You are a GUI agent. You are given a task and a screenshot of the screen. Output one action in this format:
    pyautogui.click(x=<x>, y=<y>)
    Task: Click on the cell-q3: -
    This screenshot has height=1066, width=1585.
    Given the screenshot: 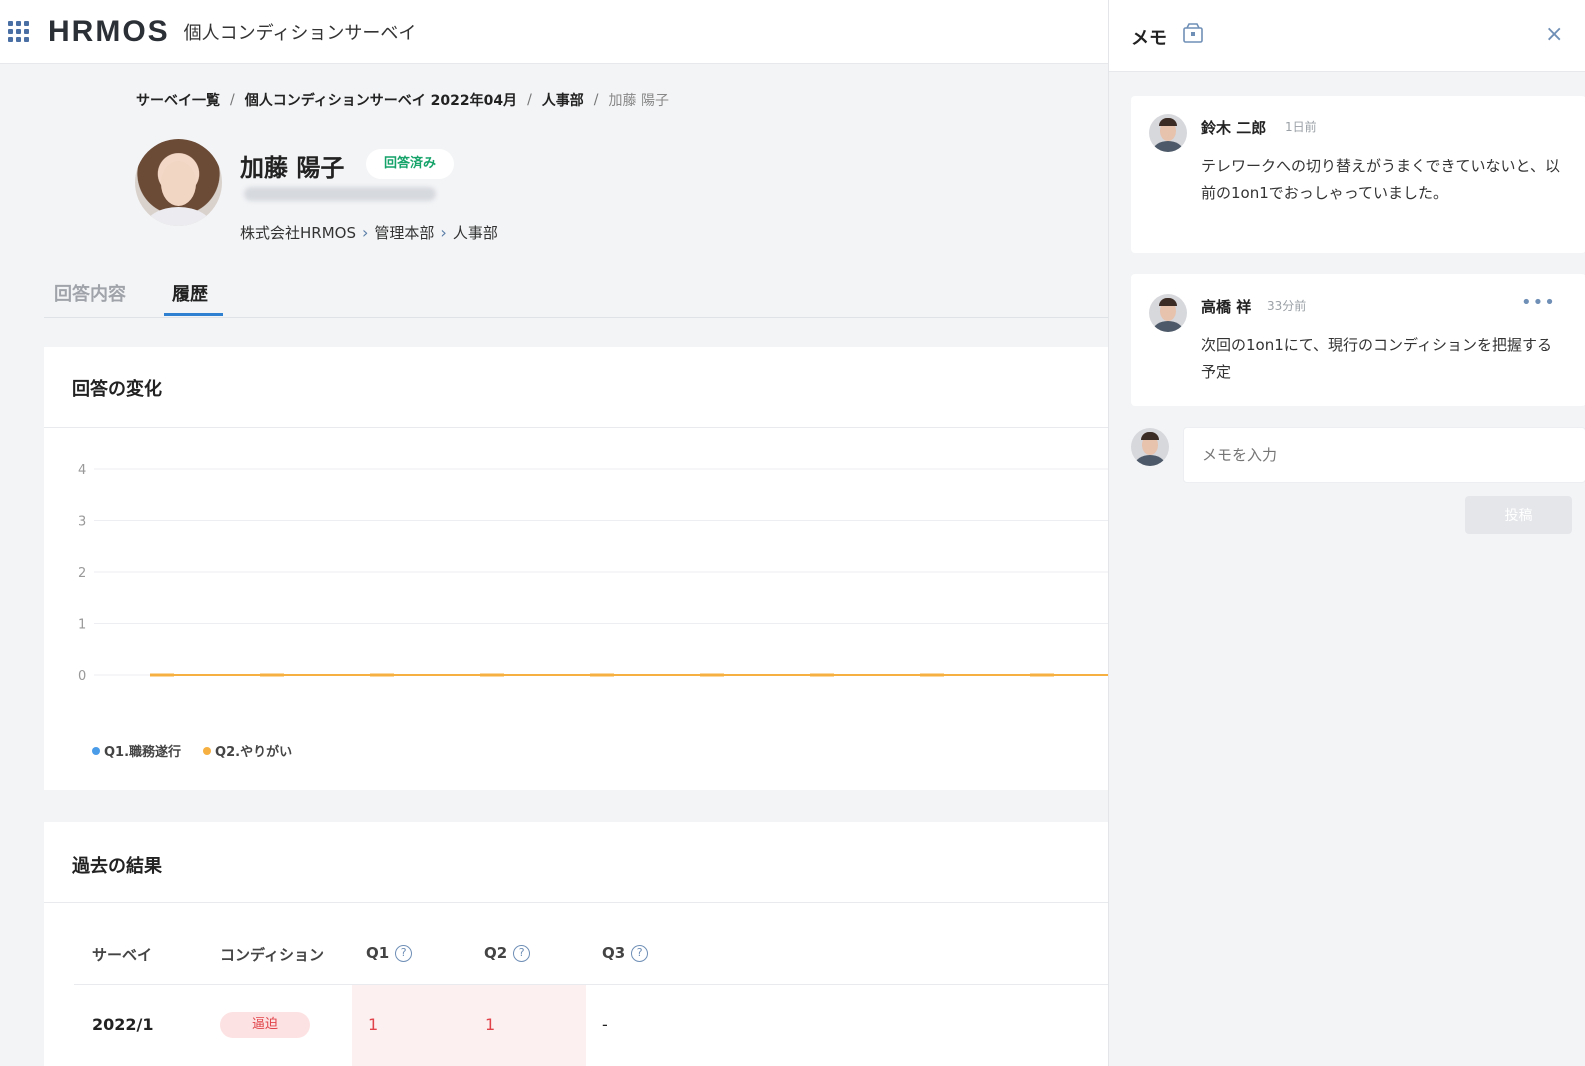 What is the action you would take?
    pyautogui.click(x=605, y=1024)
    